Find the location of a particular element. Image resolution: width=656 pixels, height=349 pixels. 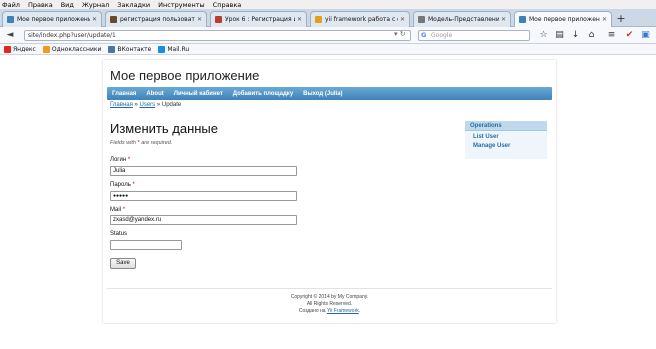

mail-label: Mail * is located at coordinates (117, 210).